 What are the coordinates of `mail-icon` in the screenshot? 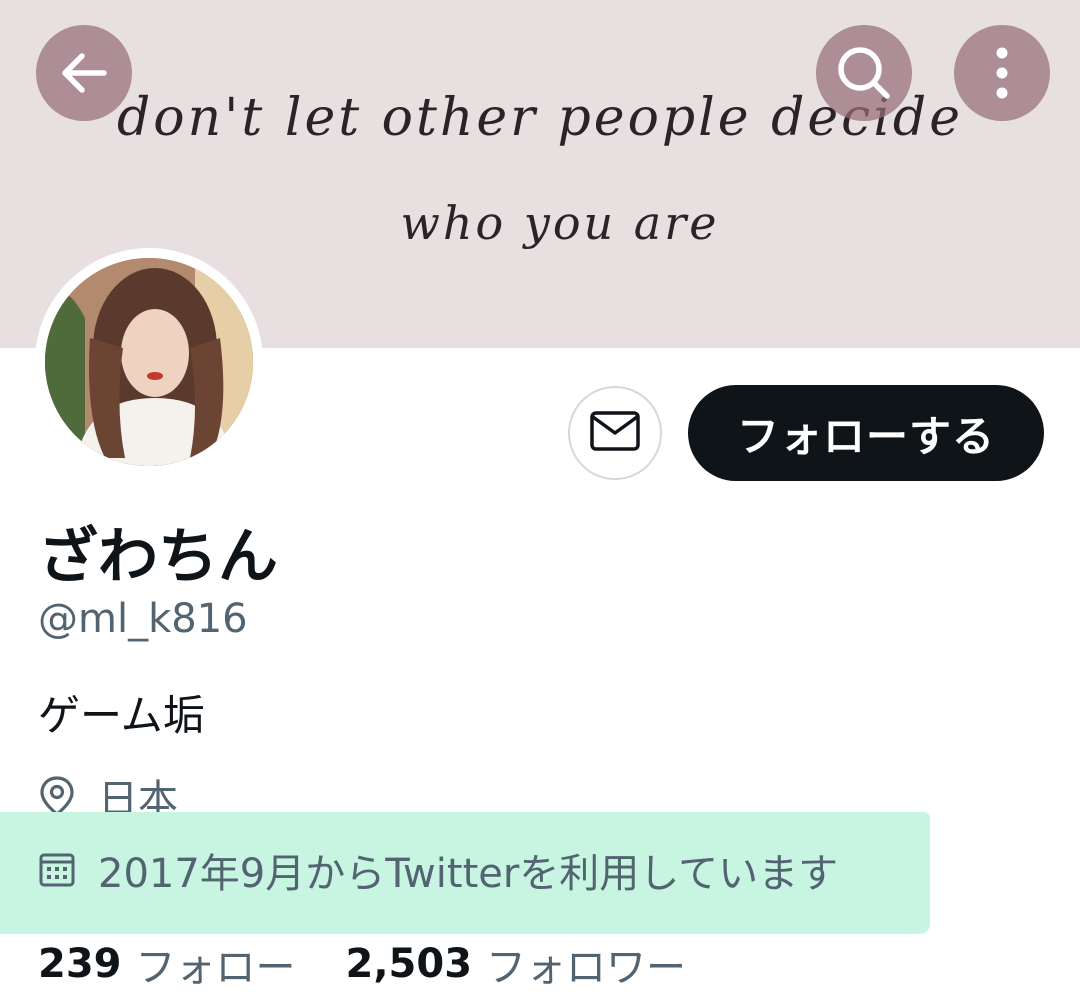 It's located at (615, 433).